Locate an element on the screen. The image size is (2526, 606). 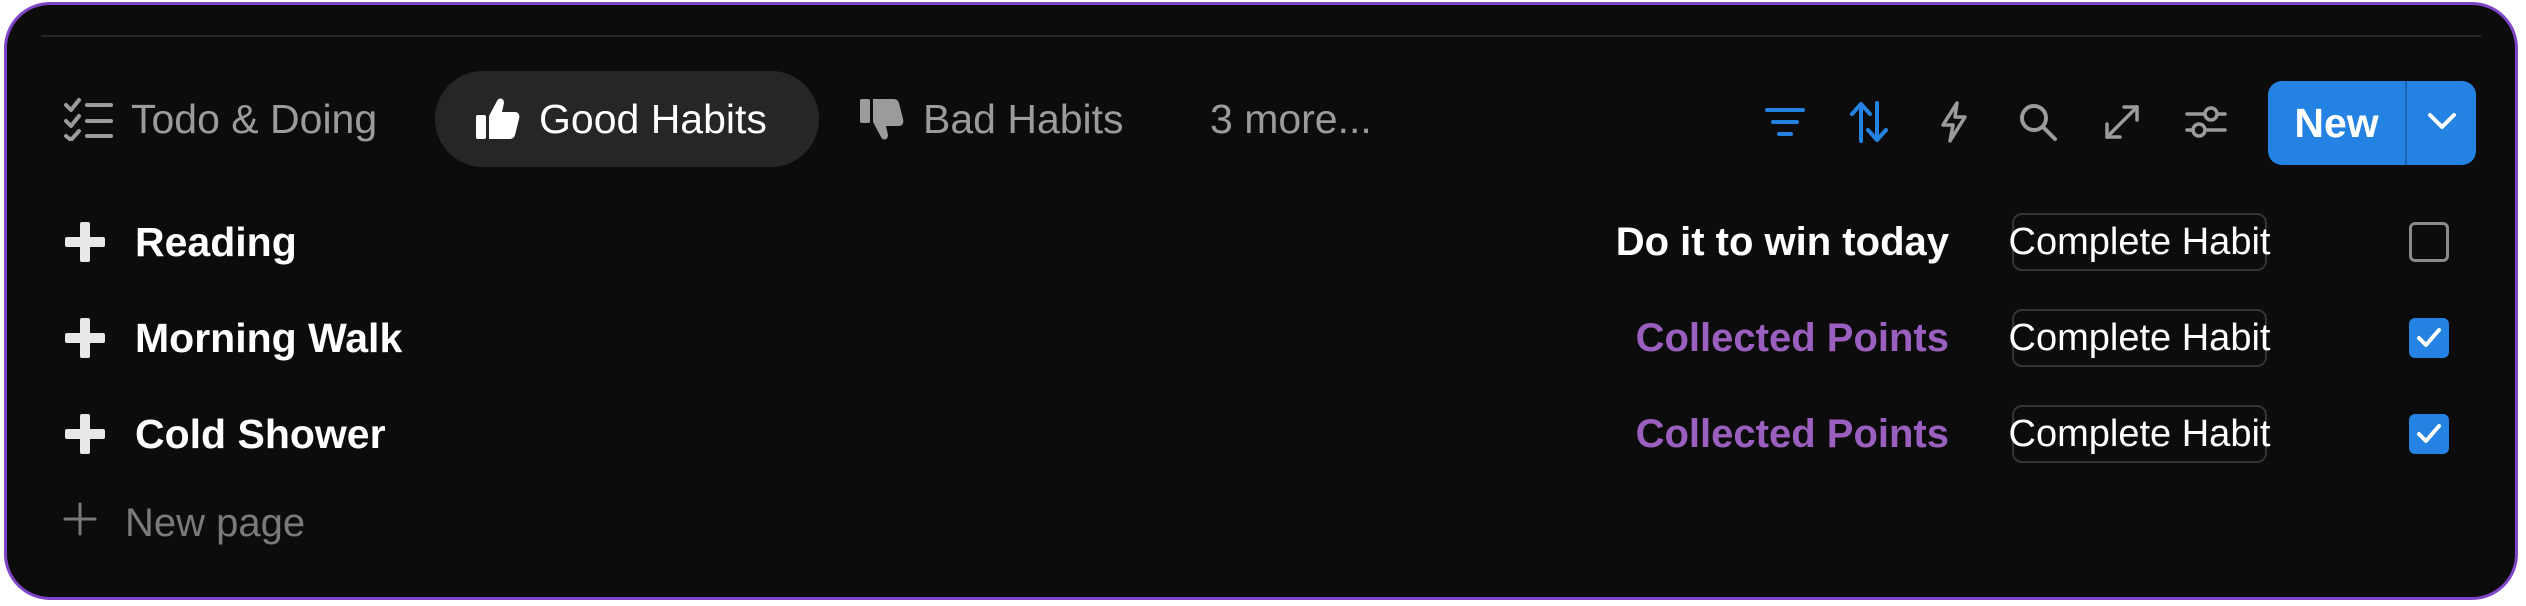
search-icon is located at coordinates (2038, 122).